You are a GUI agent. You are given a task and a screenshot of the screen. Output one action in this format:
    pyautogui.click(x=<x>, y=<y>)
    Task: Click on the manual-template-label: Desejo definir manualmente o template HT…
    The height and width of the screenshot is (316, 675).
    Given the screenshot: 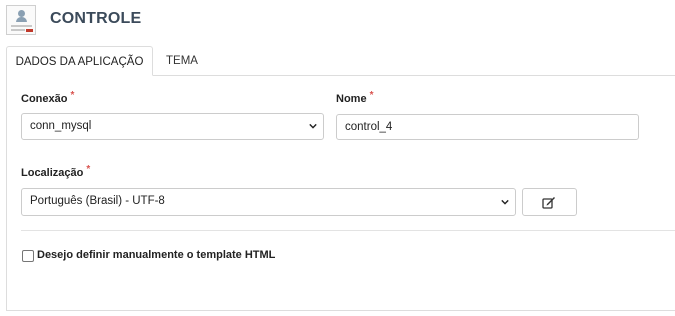 What is the action you would take?
    pyautogui.click(x=156, y=255)
    